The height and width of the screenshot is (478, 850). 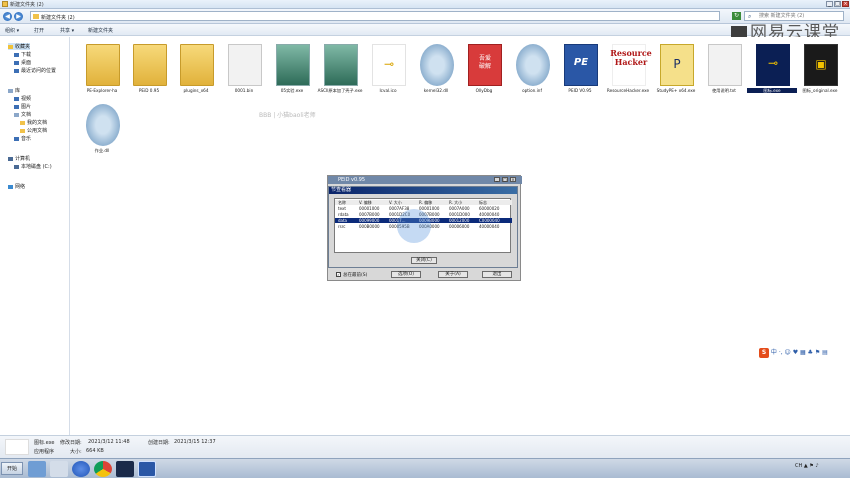 I want to click on nav-downloads: 下载, so click(x=22, y=54).